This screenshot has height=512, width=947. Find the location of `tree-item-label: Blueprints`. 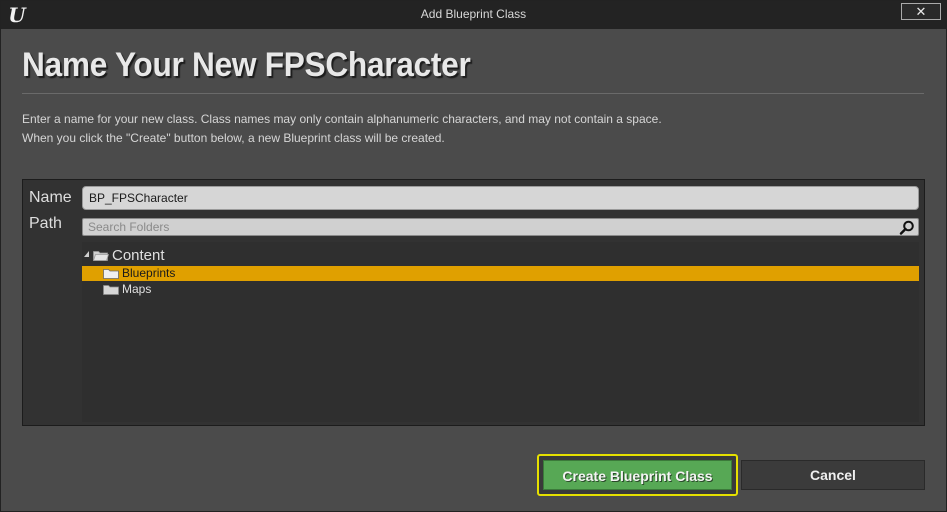

tree-item-label: Blueprints is located at coordinates (149, 273).